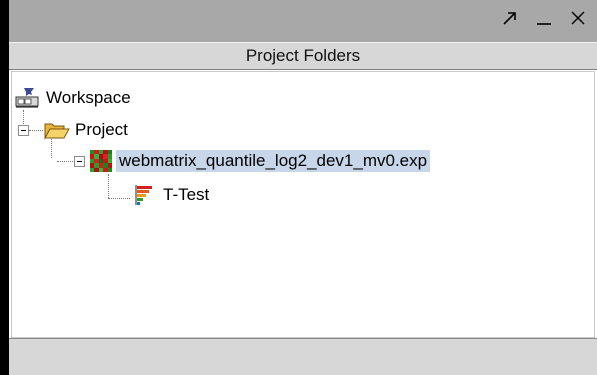  Describe the element at coordinates (303, 21) in the screenshot. I see `title-bar` at that location.